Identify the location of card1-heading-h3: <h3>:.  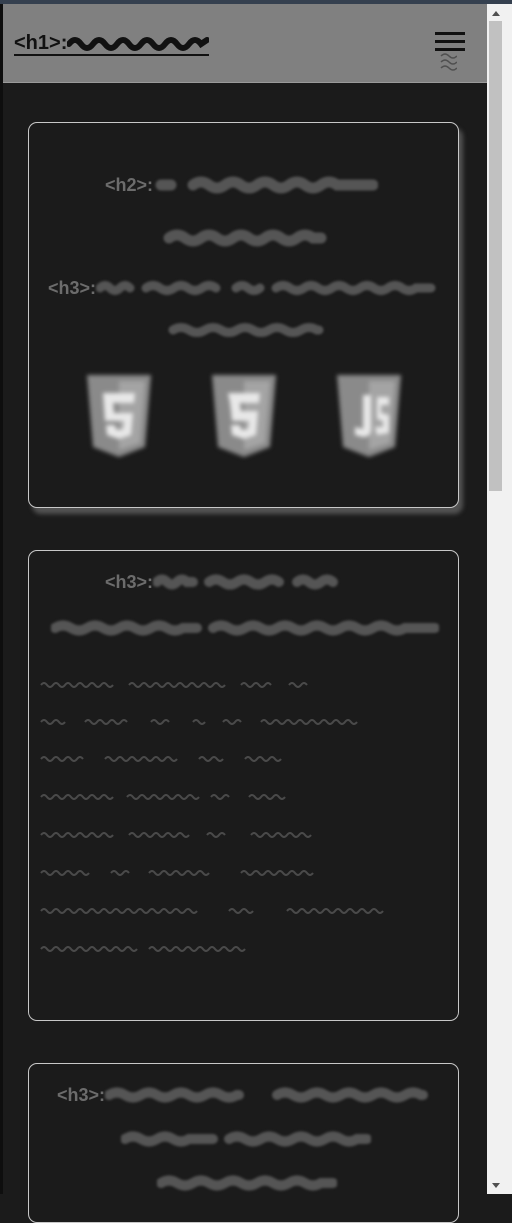
(242, 288).